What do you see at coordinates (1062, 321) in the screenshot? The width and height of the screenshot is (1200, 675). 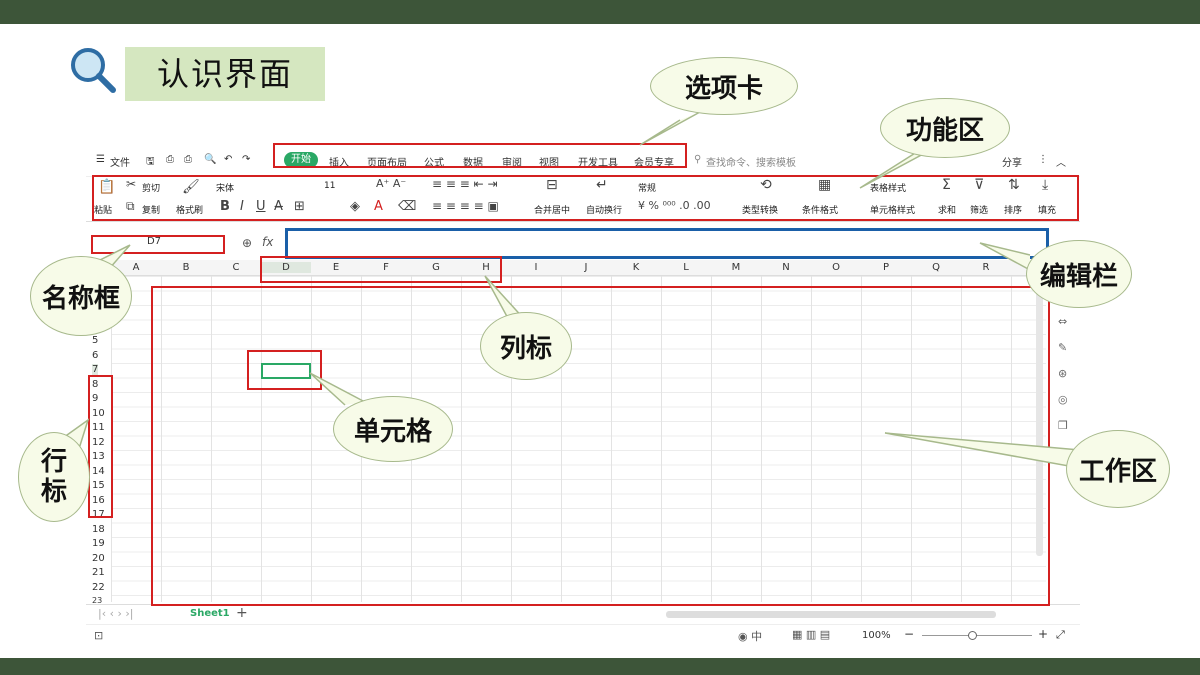 I see `sidebar-tool-icon: ⇔` at bounding box center [1062, 321].